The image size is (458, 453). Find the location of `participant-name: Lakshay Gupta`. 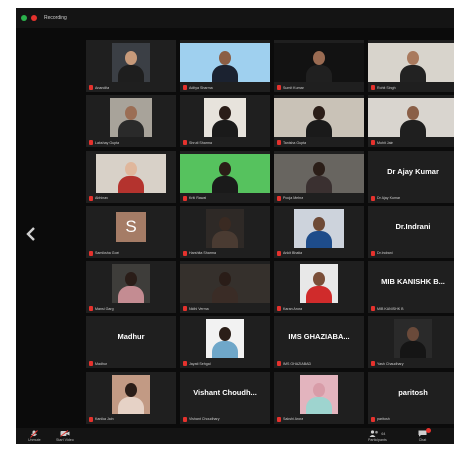

participant-name: Lakshay Gupta is located at coordinates (107, 142).